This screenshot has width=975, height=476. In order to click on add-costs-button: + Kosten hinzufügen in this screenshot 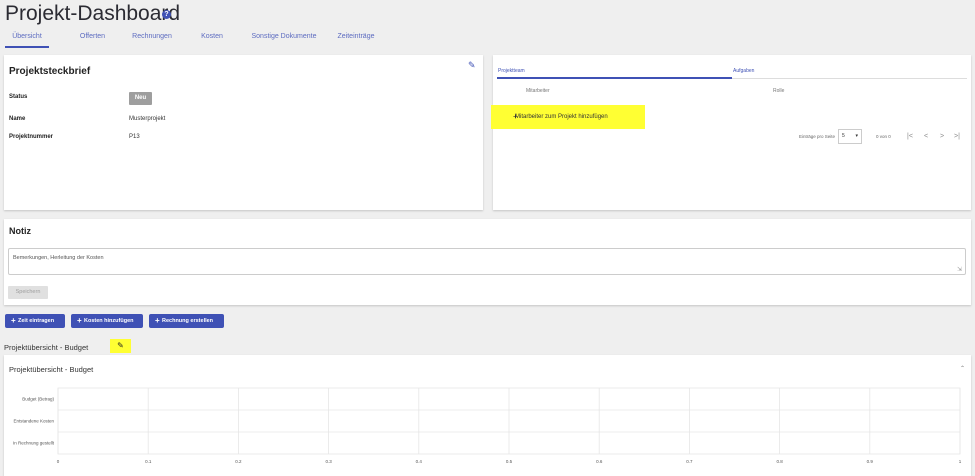, I will do `click(107, 321)`.